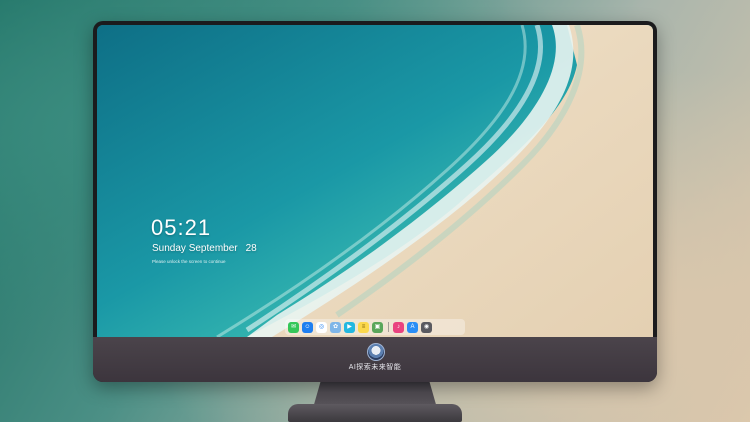 The image size is (750, 422). What do you see at coordinates (251, 248) in the screenshot?
I see `lock-date-day: 28` at bounding box center [251, 248].